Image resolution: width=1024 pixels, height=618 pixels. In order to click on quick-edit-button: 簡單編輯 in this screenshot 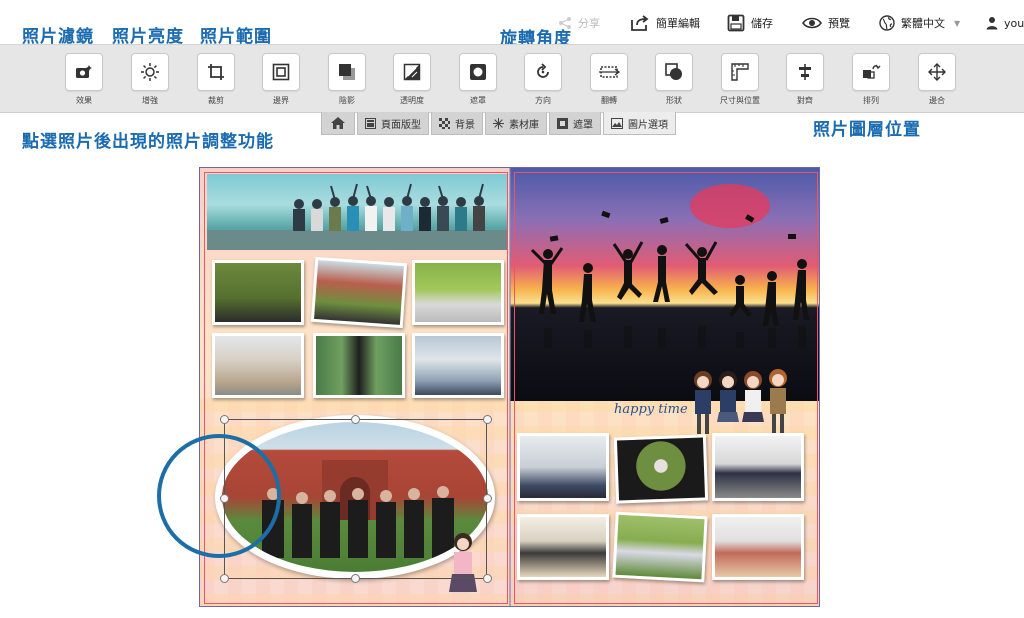, I will do `click(665, 23)`.